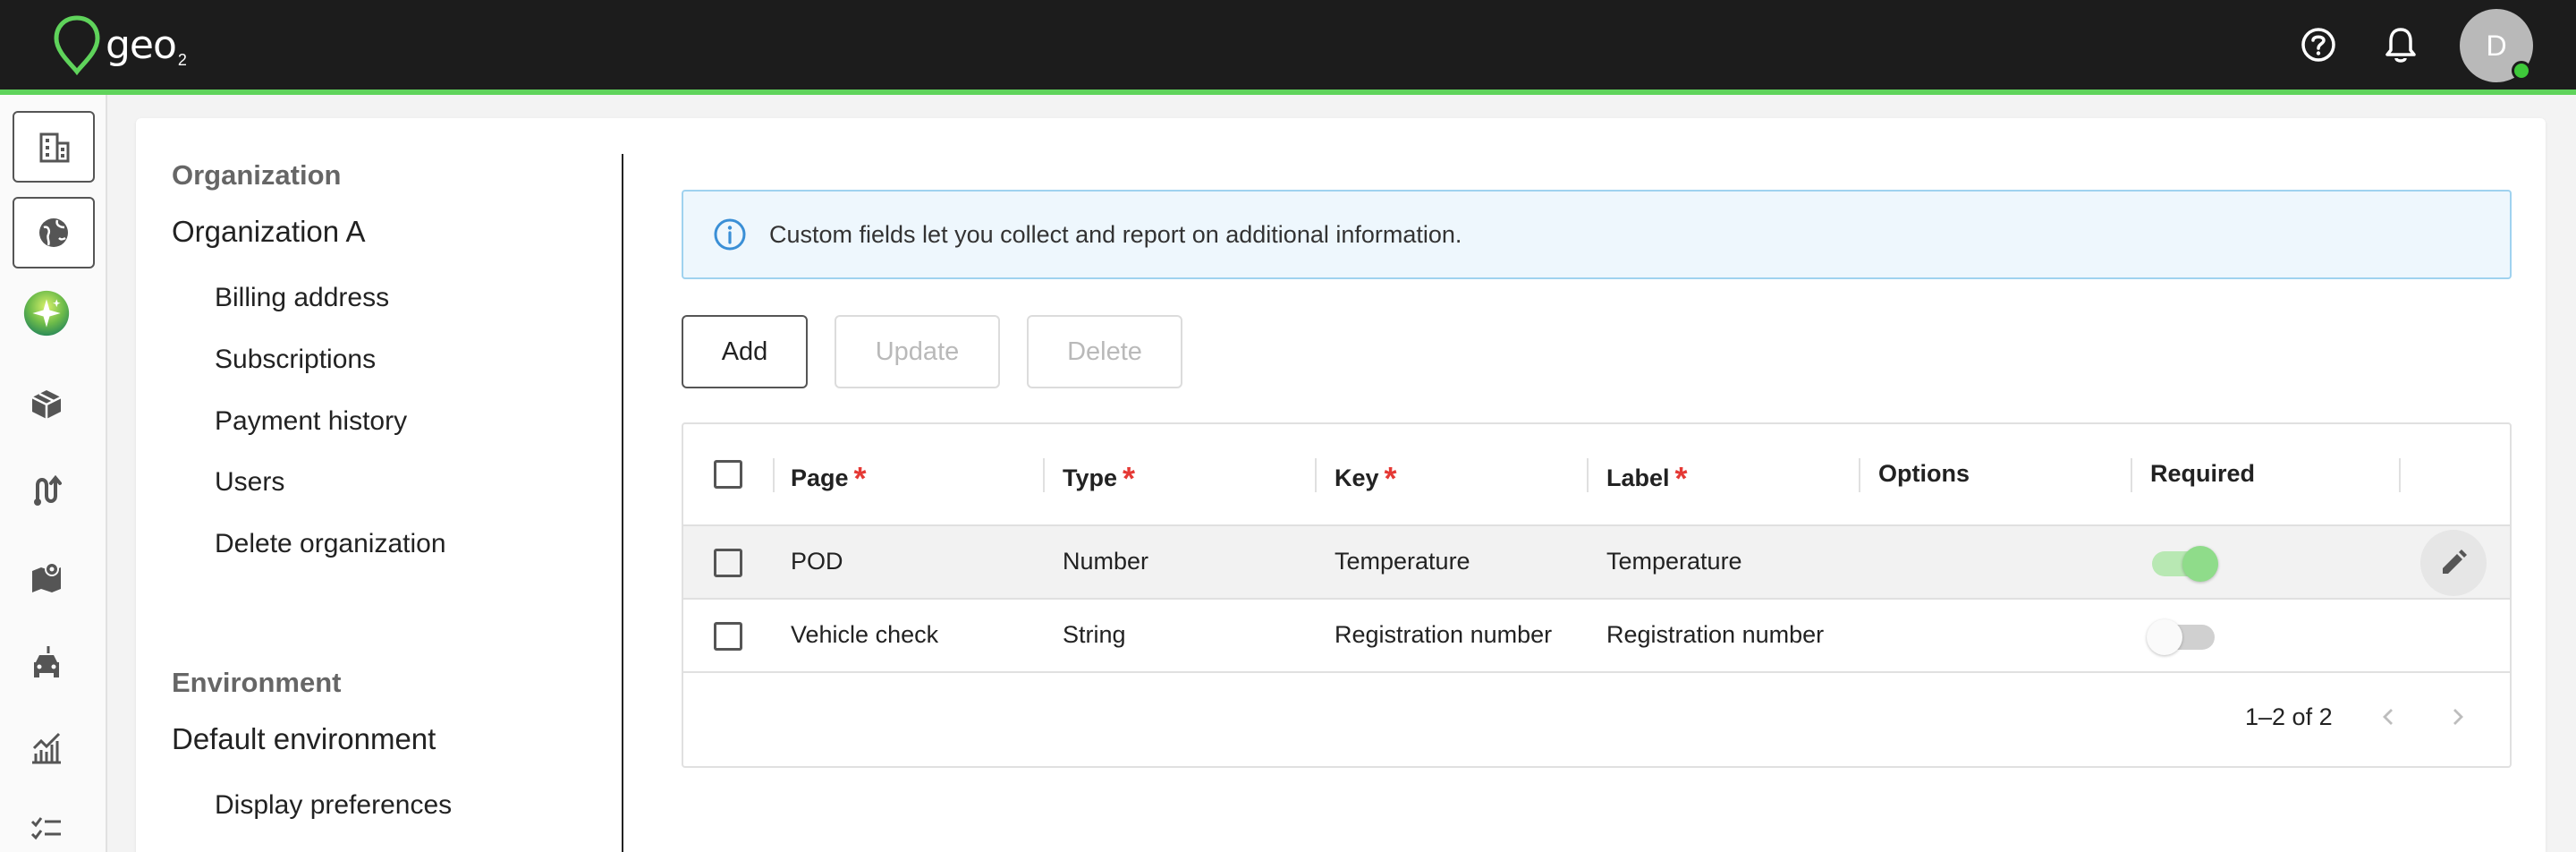 The image size is (2576, 852). Describe the element at coordinates (745, 351) in the screenshot. I see `add-button: Add` at that location.